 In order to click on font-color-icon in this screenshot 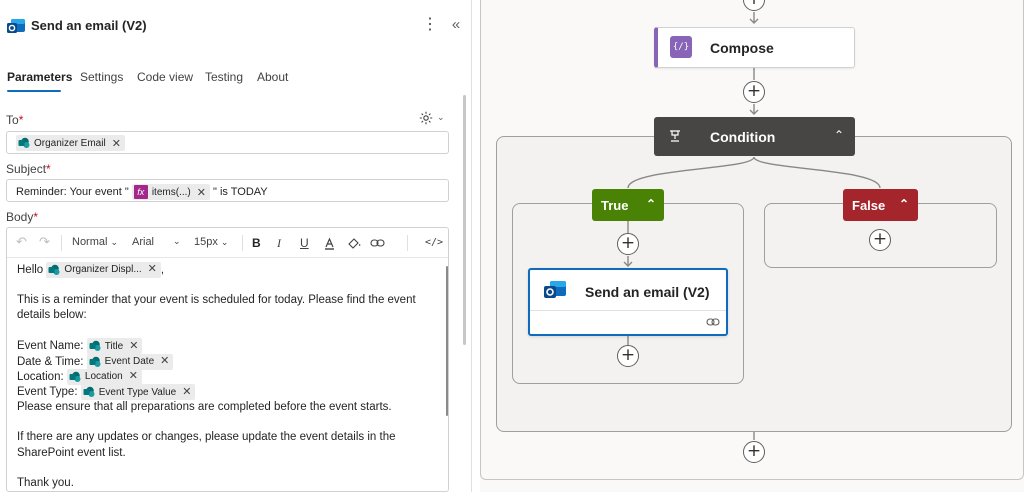, I will do `click(329, 243)`.